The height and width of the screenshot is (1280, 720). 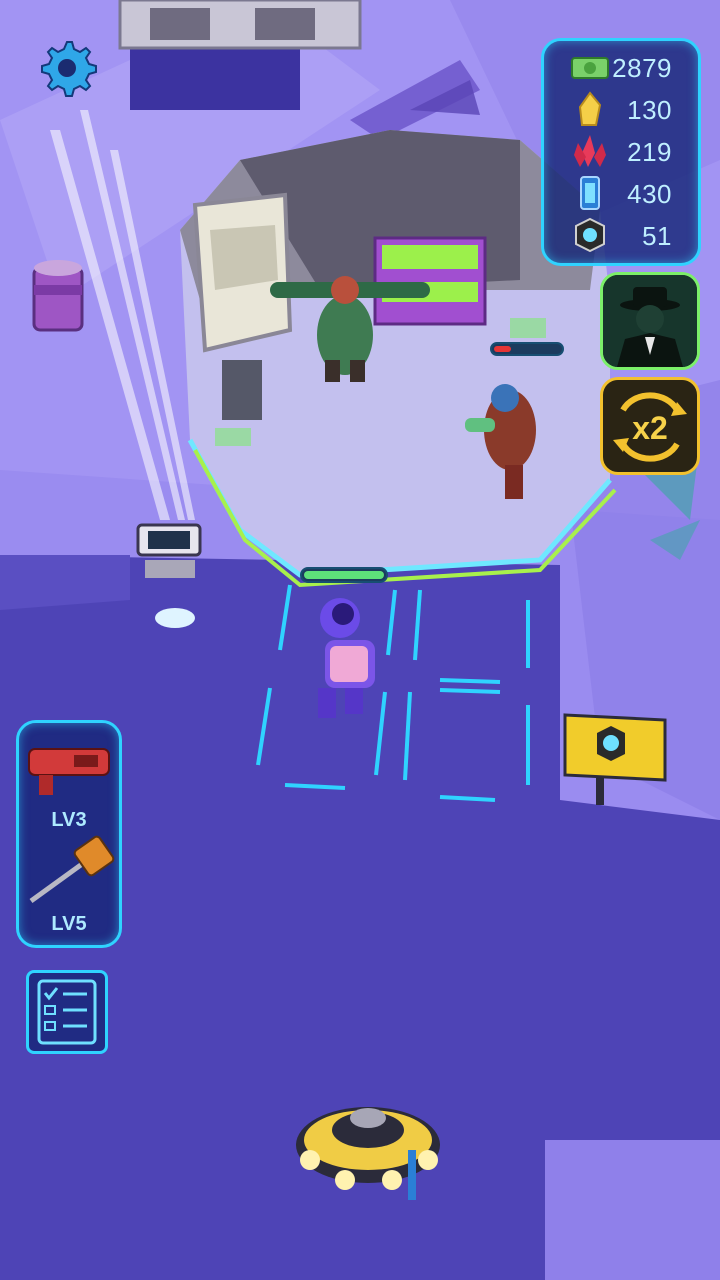 I want to click on settings-button, so click(x=67, y=67).